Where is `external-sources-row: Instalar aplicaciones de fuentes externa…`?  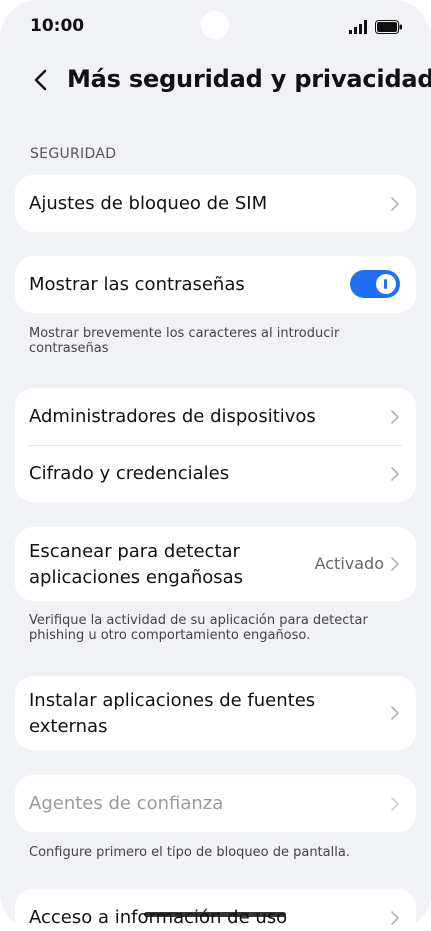
external-sources-row: Instalar aplicaciones de fuentes externa… is located at coordinates (215, 713).